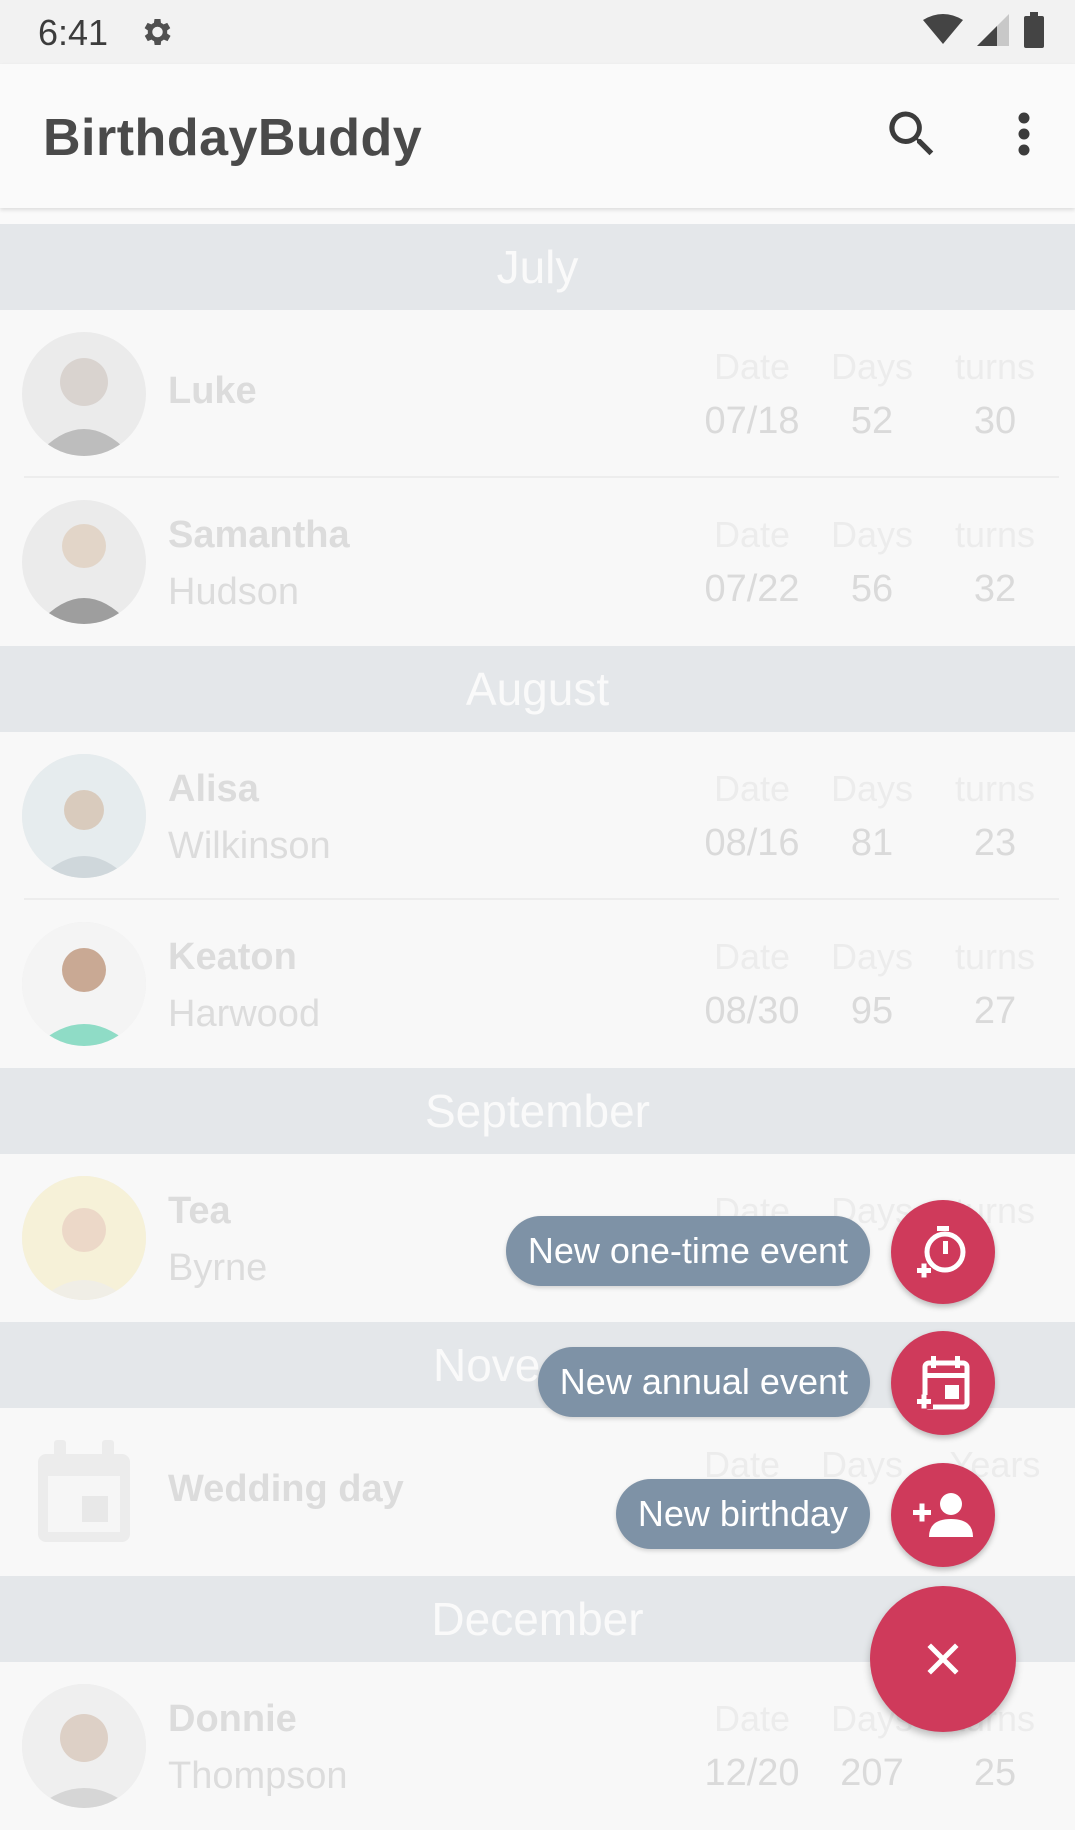 The width and height of the screenshot is (1075, 1830). What do you see at coordinates (872, 984) in the screenshot?
I see `days-column: Days 95` at bounding box center [872, 984].